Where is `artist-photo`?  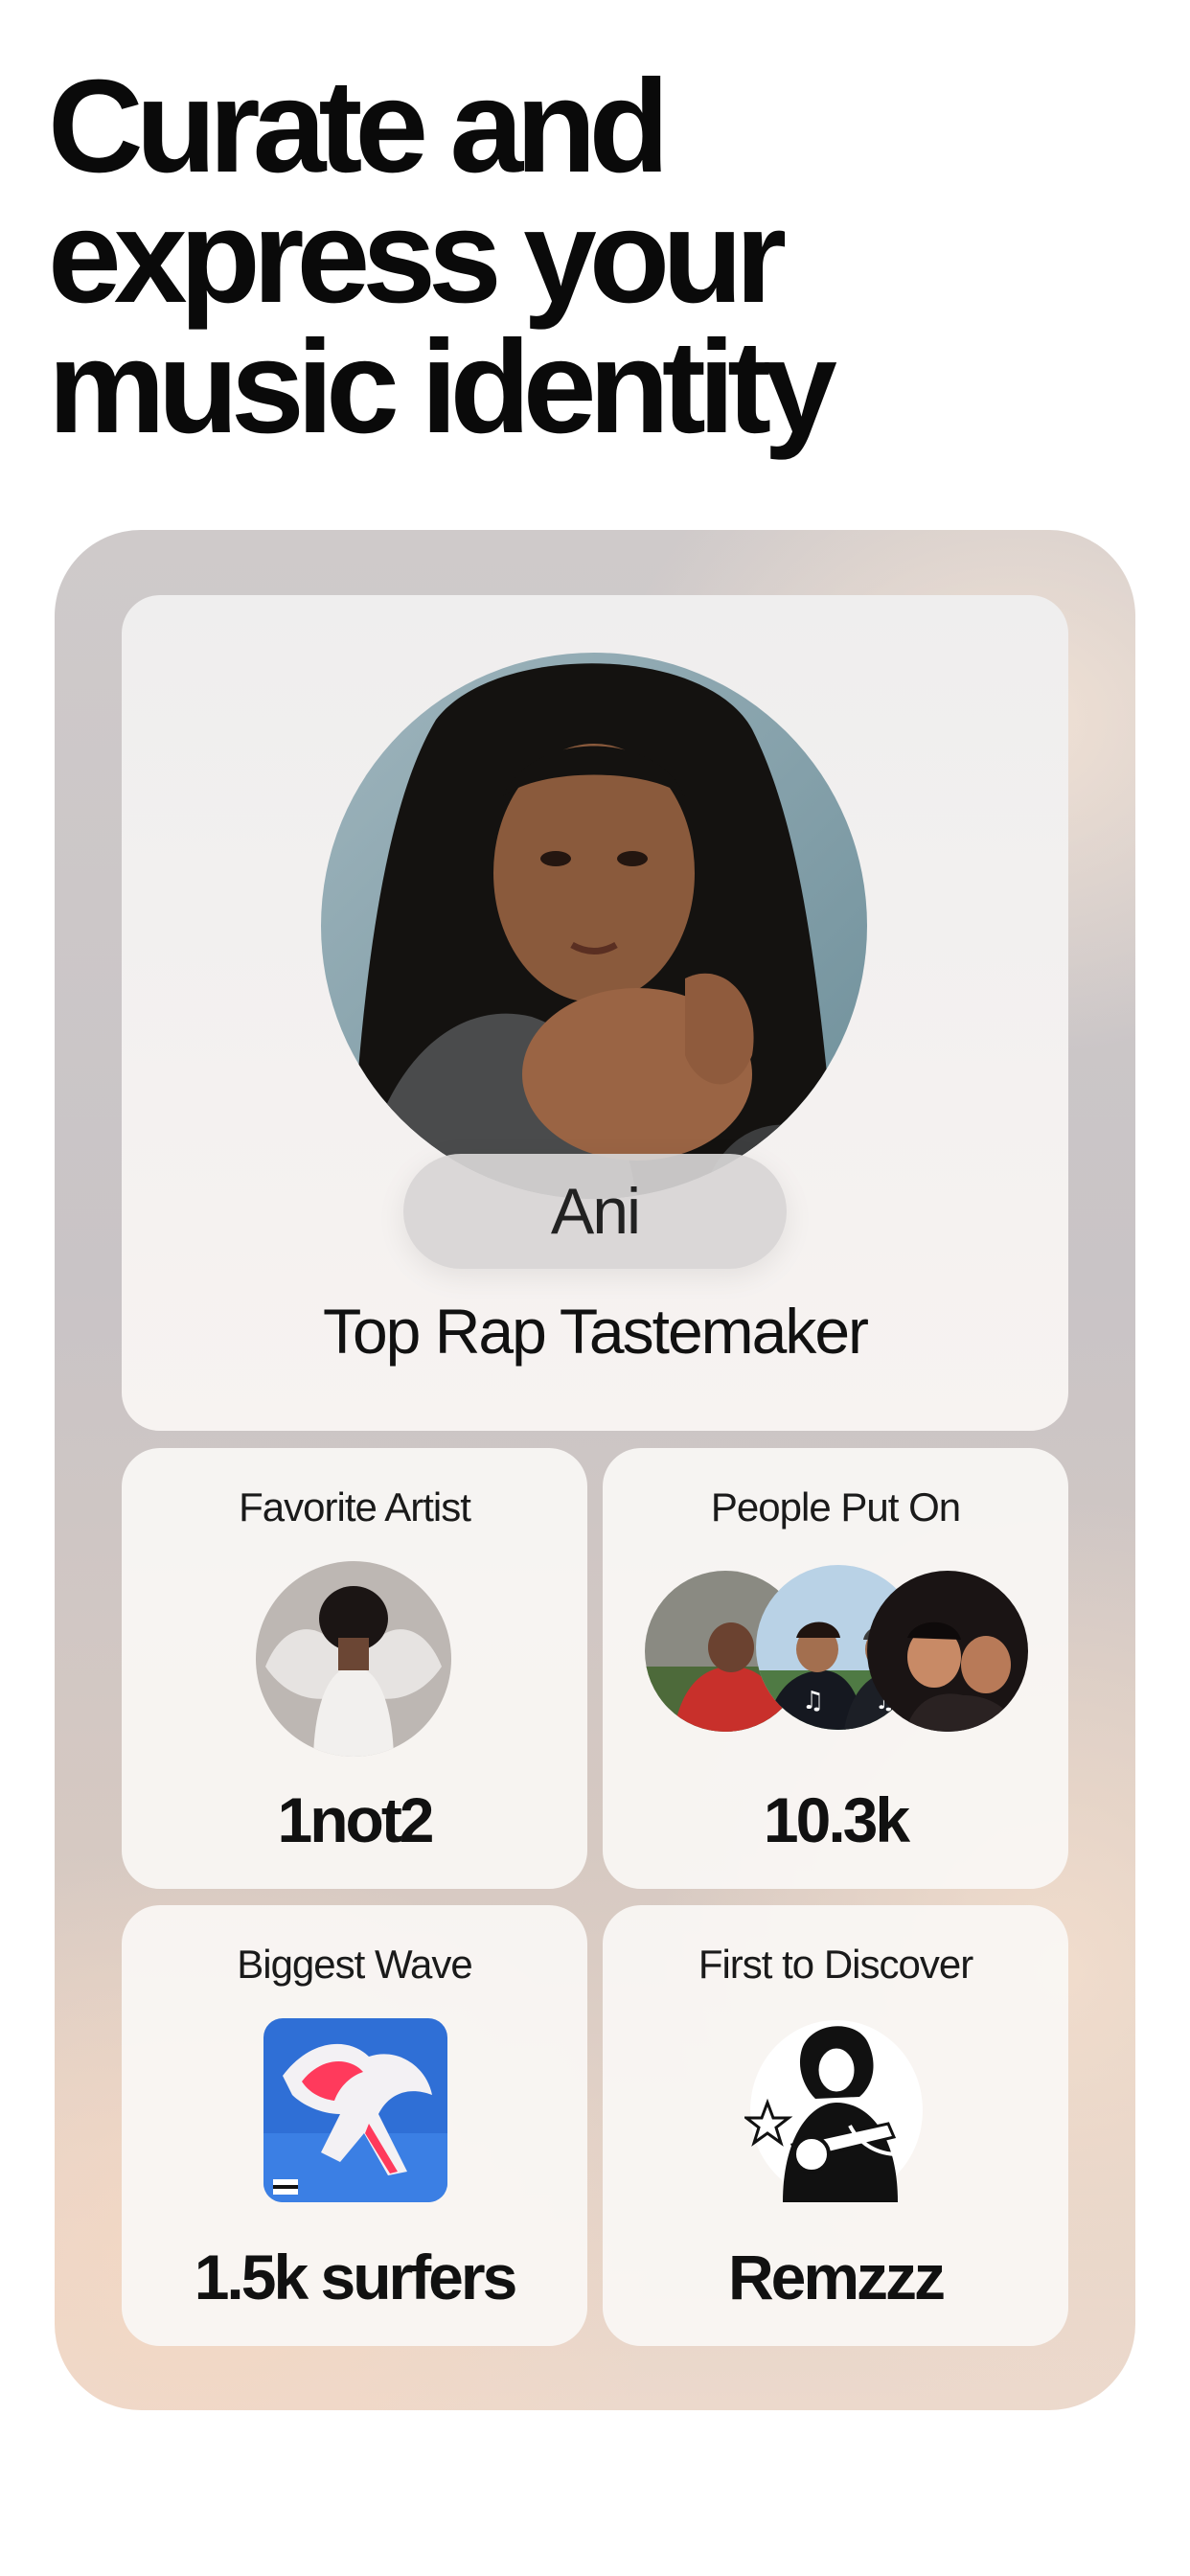
artist-photo is located at coordinates (354, 1659).